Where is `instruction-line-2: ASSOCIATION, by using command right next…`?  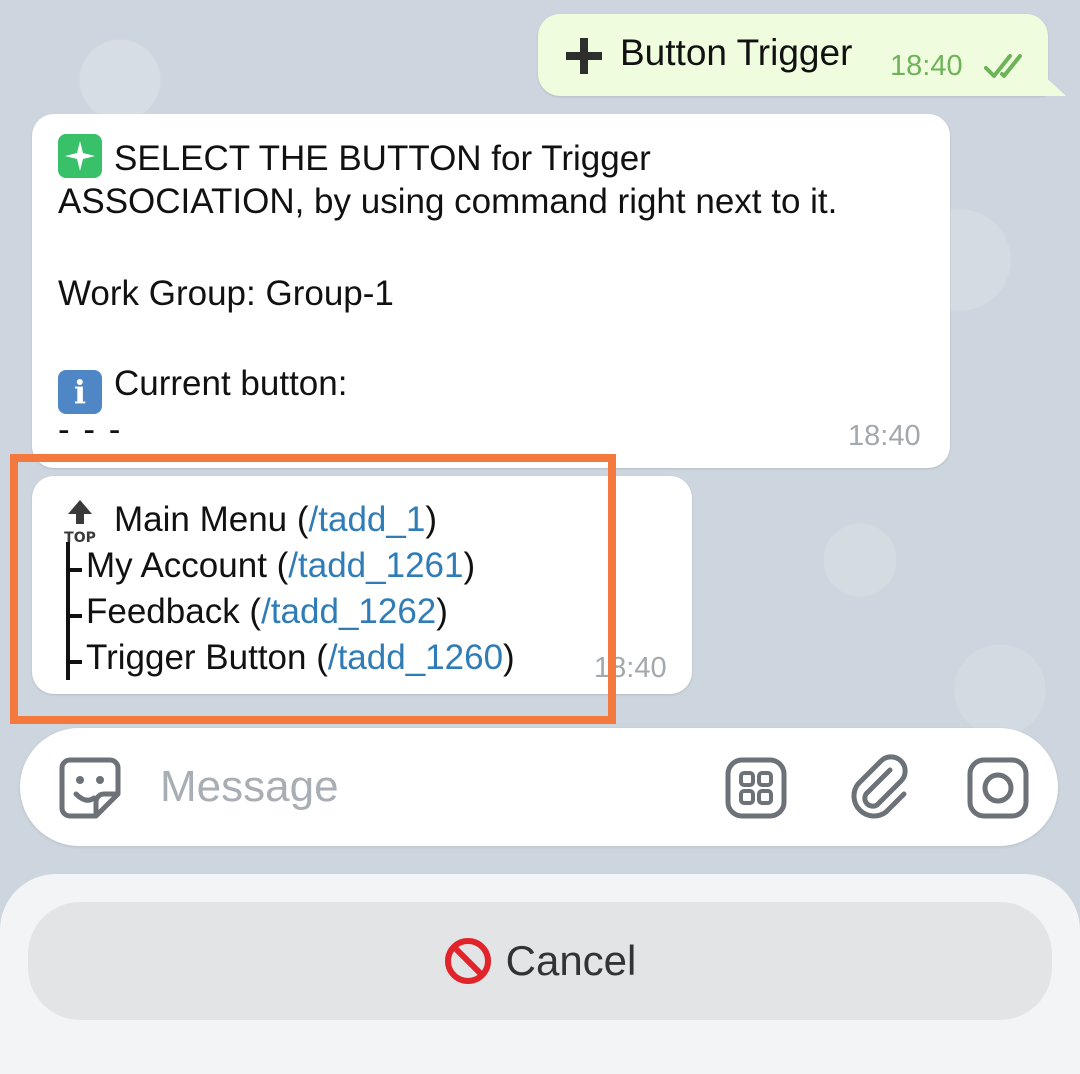
instruction-line-2: ASSOCIATION, by using command right next… is located at coordinates (448, 201).